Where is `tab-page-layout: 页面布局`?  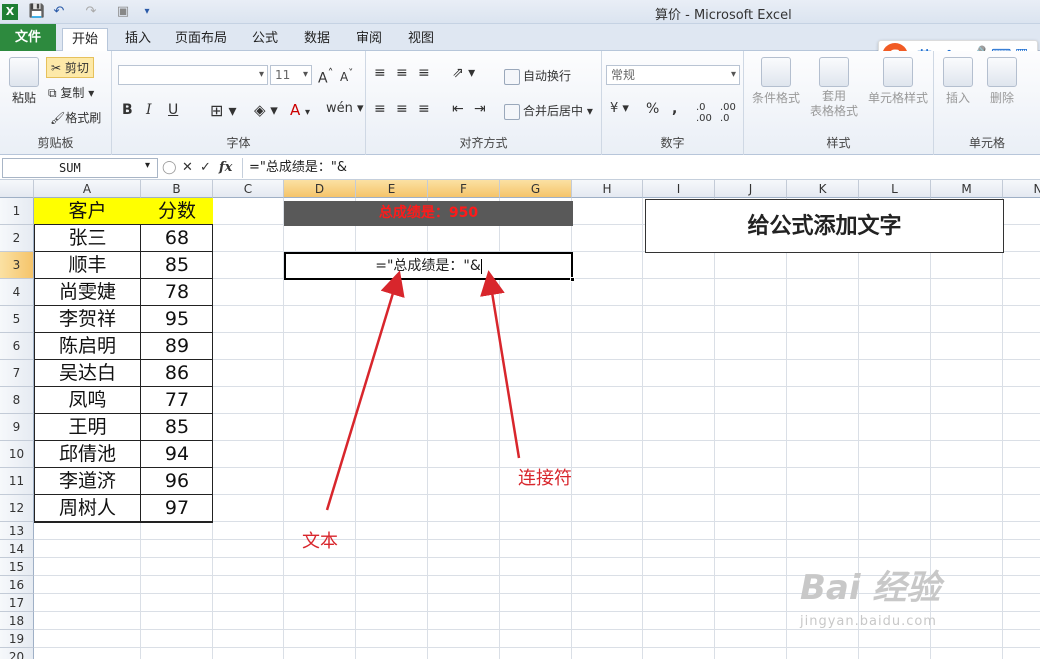
tab-page-layout: 页面布局 is located at coordinates (201, 39).